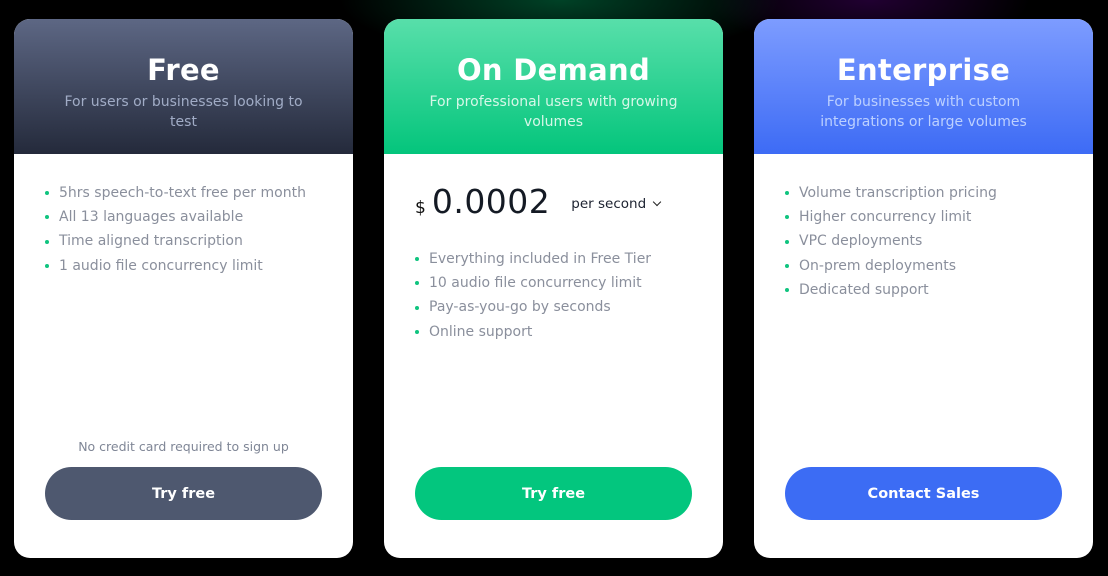 The height and width of the screenshot is (576, 1108). What do you see at coordinates (161, 265) in the screenshot?
I see `feature-text: 1 audio file concurrency limit` at bounding box center [161, 265].